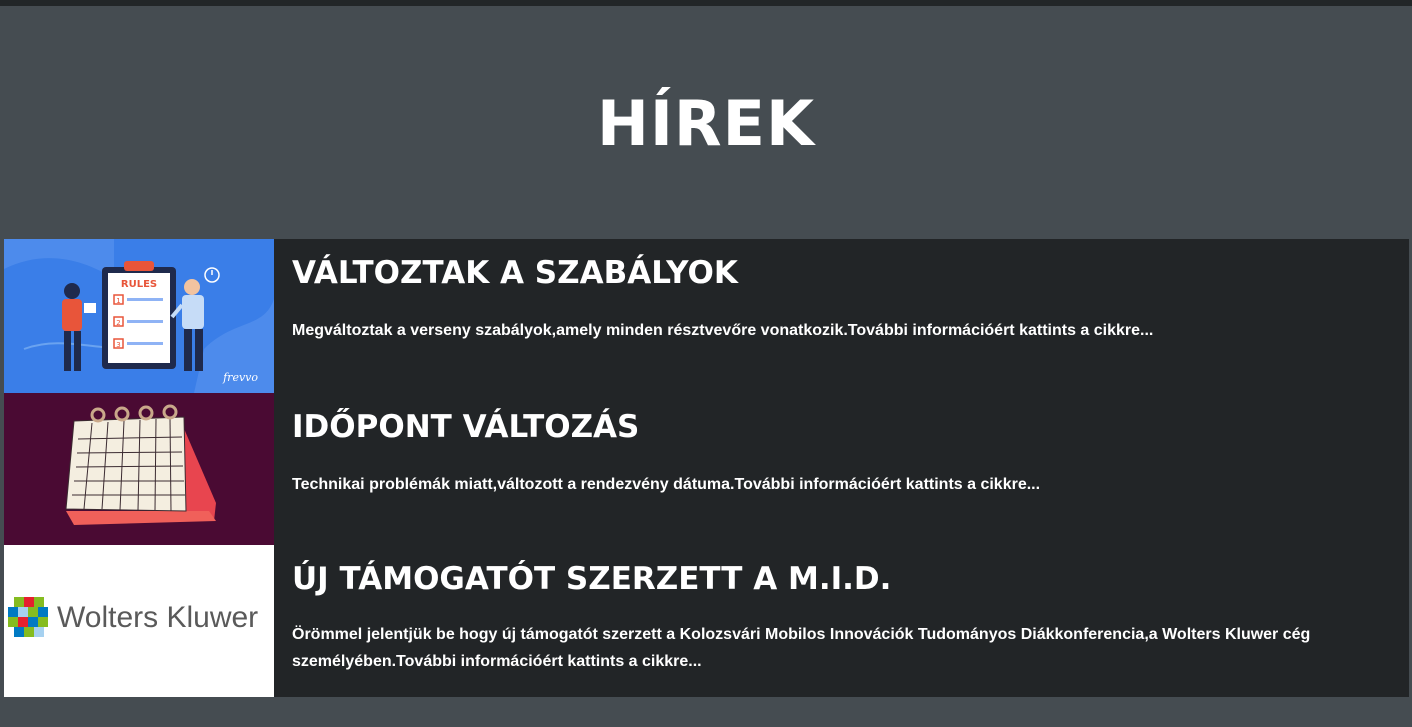 The height and width of the screenshot is (727, 1412). I want to click on wolters-kluwer-logo-text: Wolters Kluwer, so click(157, 617).